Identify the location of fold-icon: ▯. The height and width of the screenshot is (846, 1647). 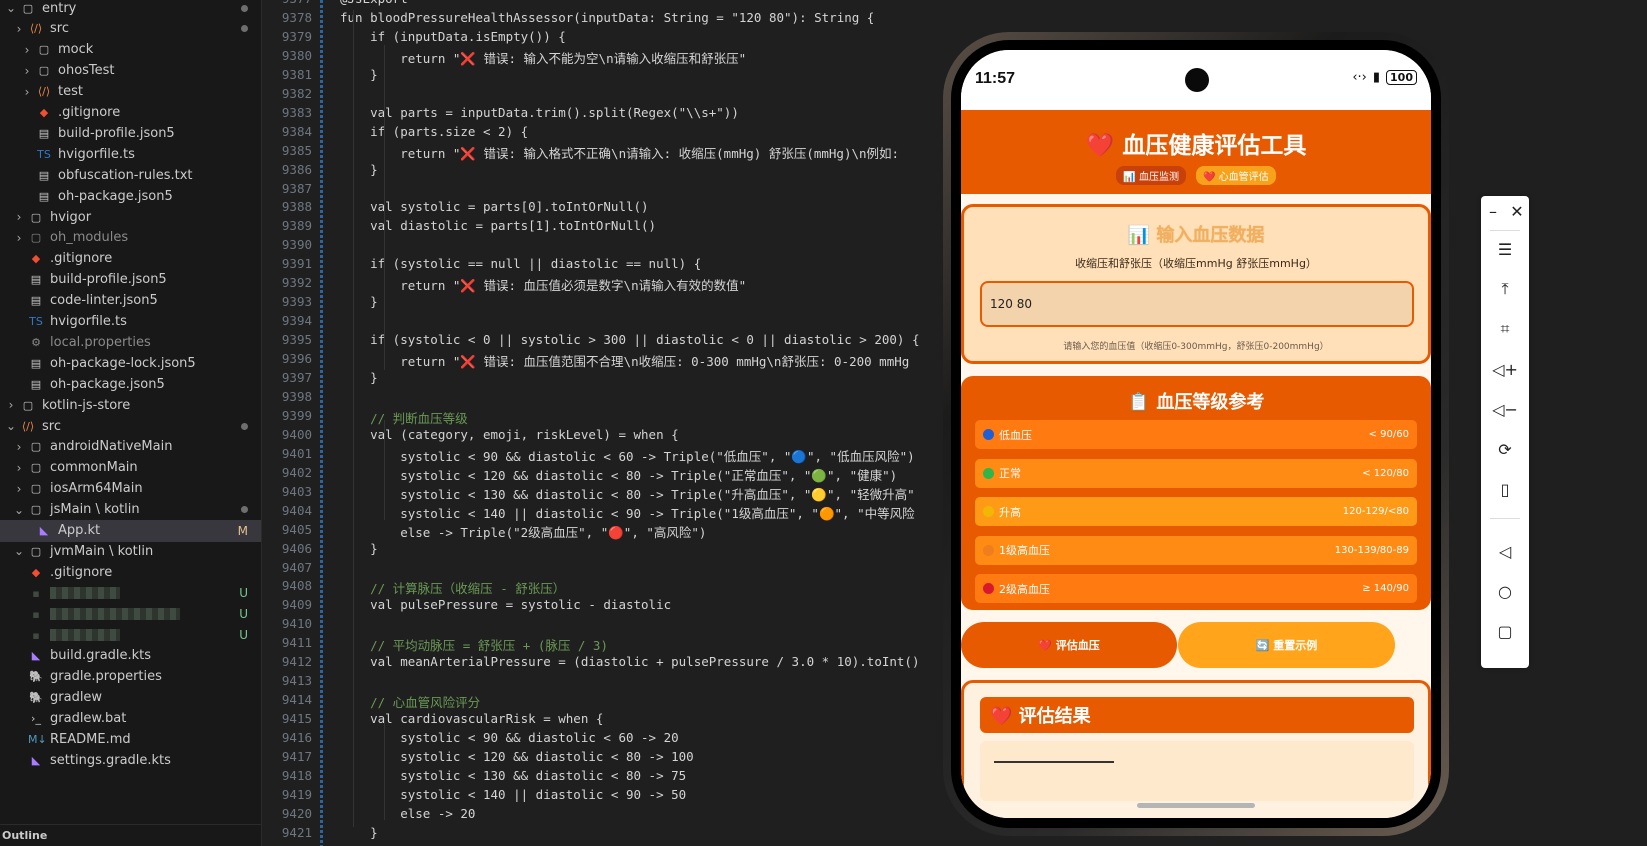
(1505, 489).